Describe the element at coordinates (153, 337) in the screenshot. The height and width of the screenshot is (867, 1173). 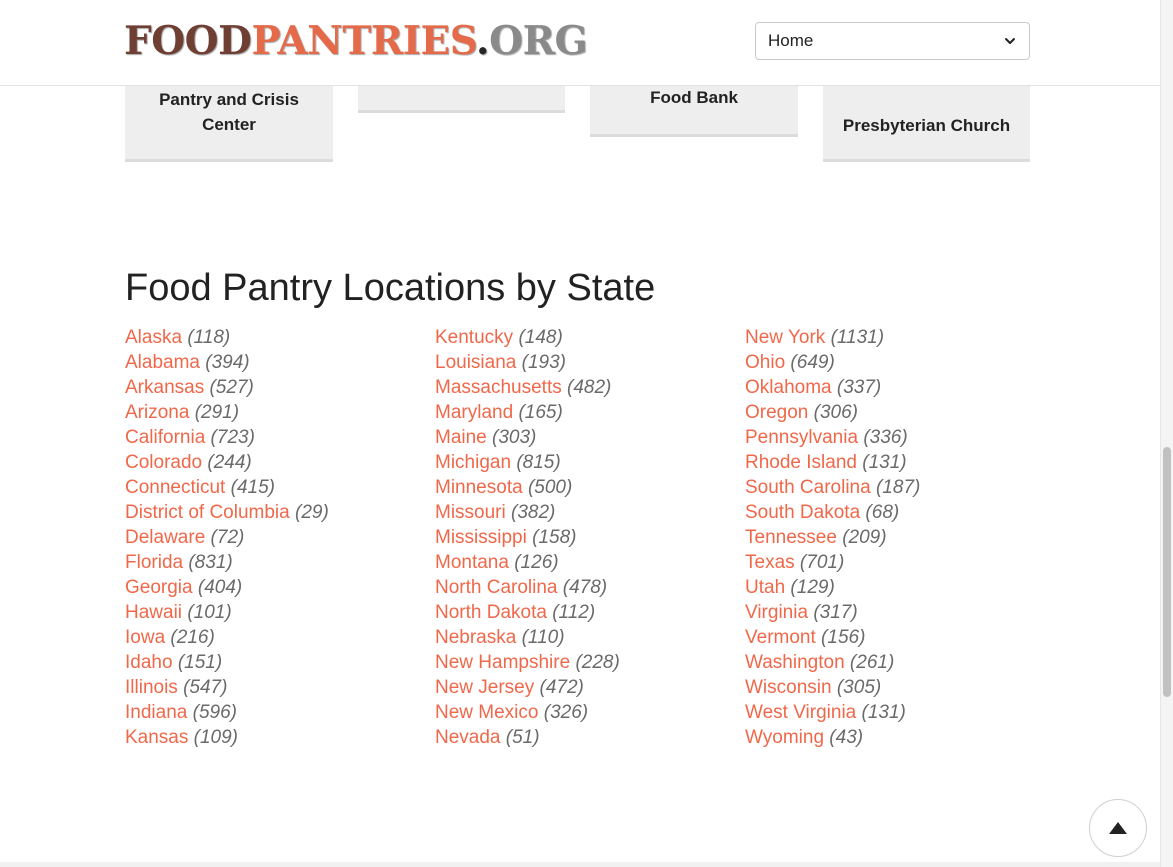
I see `state-link: Alaska` at that location.